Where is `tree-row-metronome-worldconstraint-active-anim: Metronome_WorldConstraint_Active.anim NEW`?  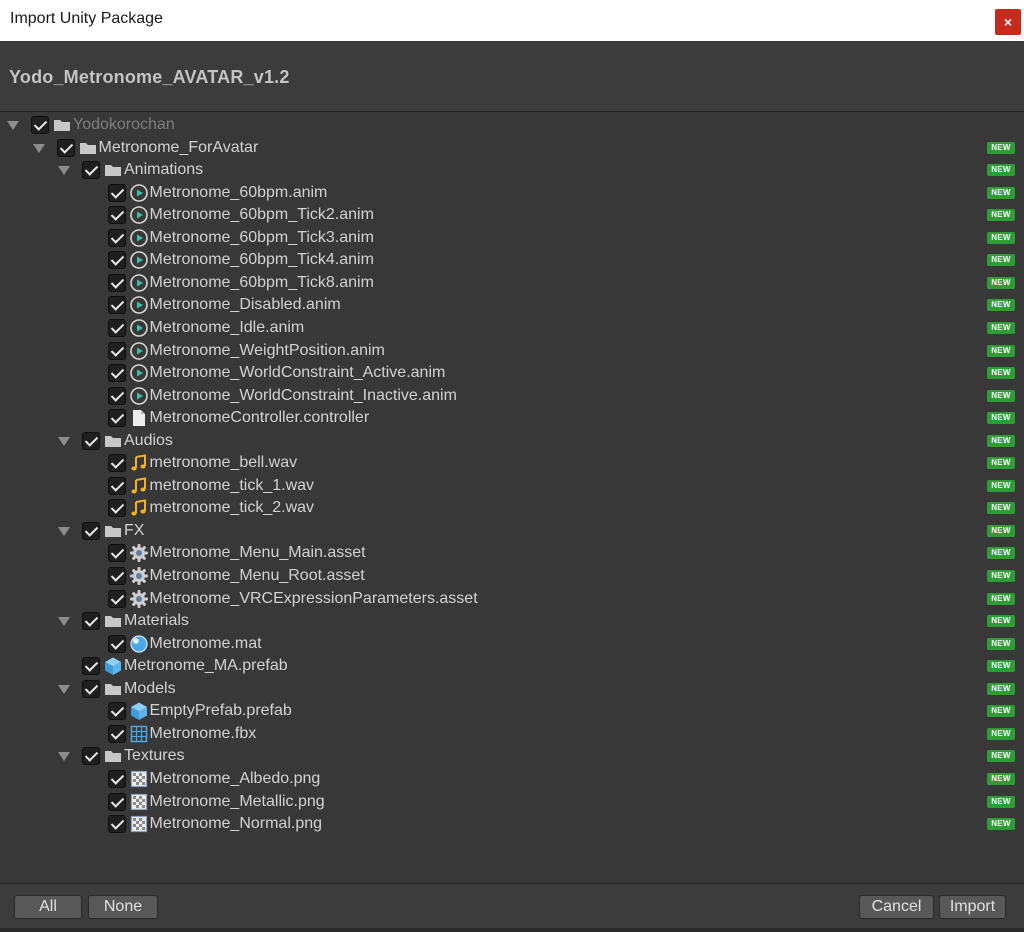
tree-row-metronome-worldconstraint-active-anim: Metronome_WorldConstraint_Active.anim NEW is located at coordinates (512, 373).